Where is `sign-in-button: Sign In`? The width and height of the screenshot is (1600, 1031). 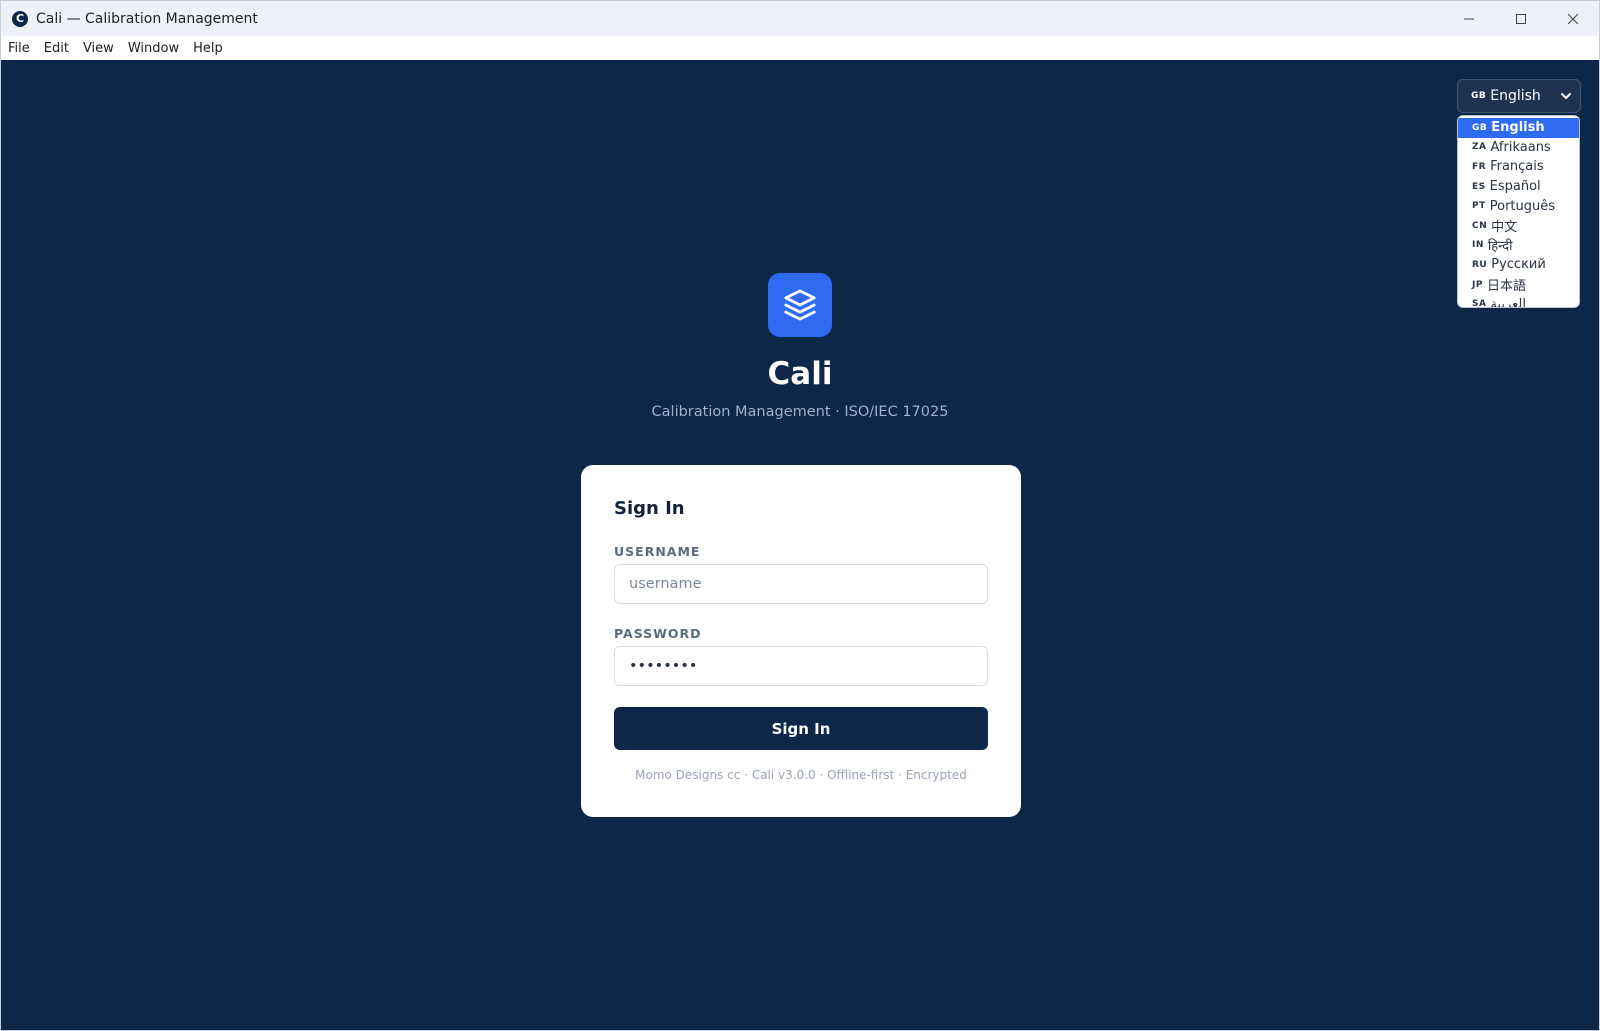
sign-in-button: Sign In is located at coordinates (801, 728).